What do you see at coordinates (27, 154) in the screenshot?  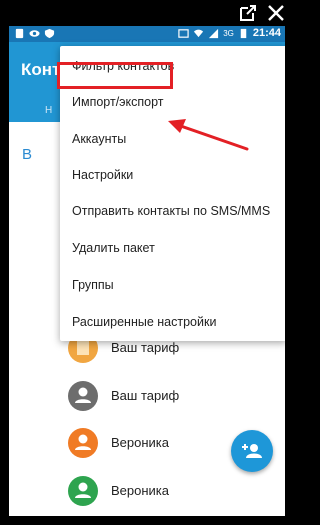 I see `section-header: В` at bounding box center [27, 154].